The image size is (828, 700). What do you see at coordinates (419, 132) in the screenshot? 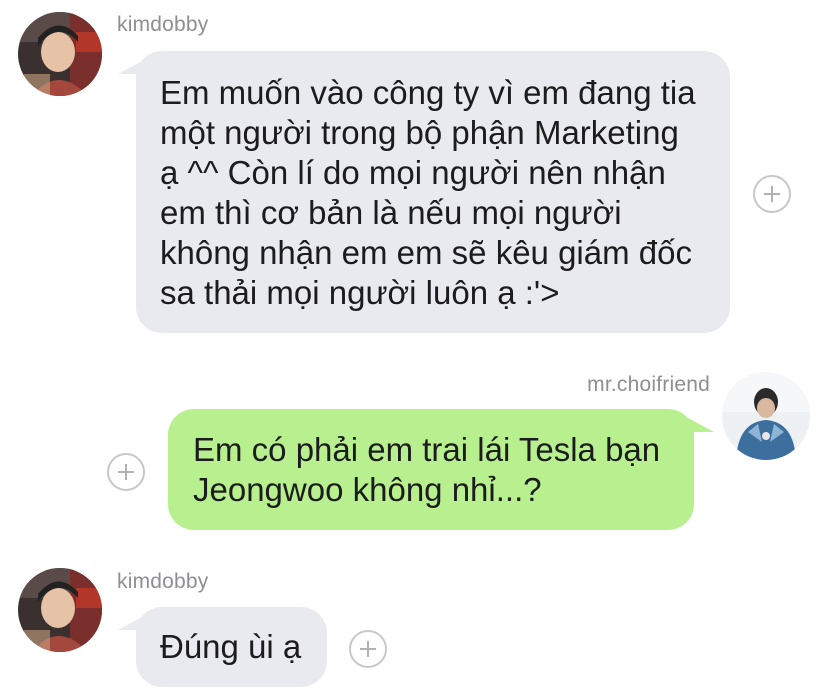
I see `message-line: một người trong bộ phận Marketing` at bounding box center [419, 132].